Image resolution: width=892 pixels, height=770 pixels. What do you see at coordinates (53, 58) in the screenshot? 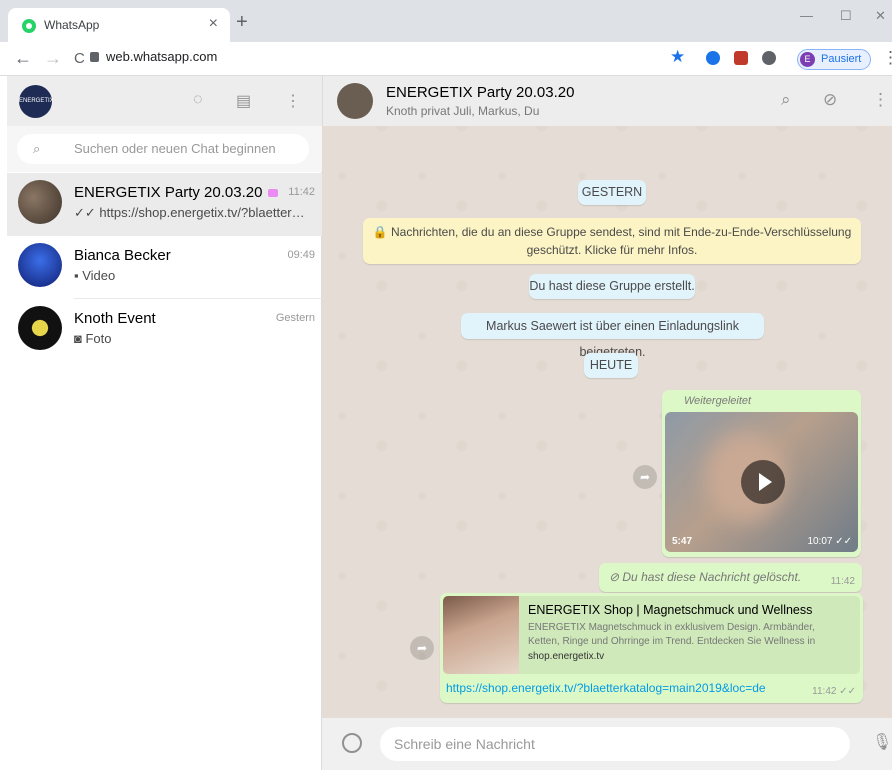
I see `forward-icon: →` at bounding box center [53, 58].